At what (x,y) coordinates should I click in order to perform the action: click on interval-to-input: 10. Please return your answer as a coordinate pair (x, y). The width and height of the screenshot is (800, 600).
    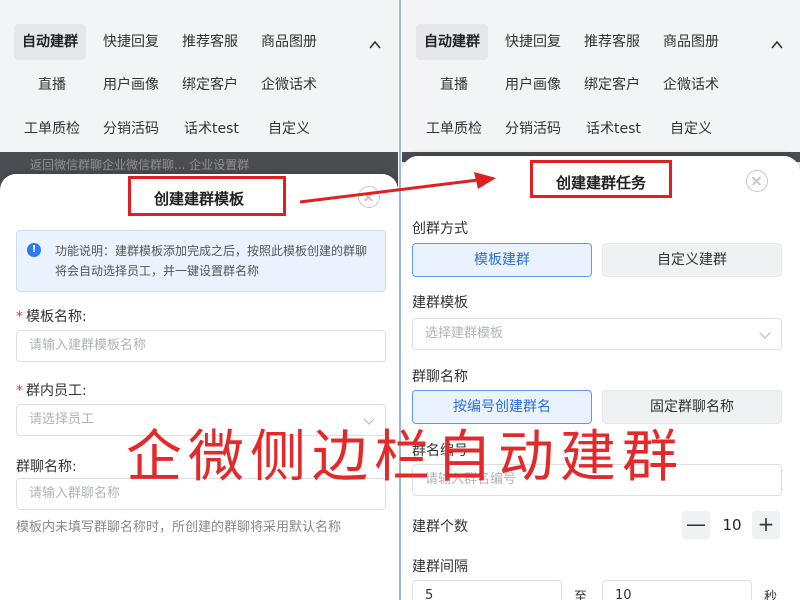
    Looking at the image, I should click on (677, 590).